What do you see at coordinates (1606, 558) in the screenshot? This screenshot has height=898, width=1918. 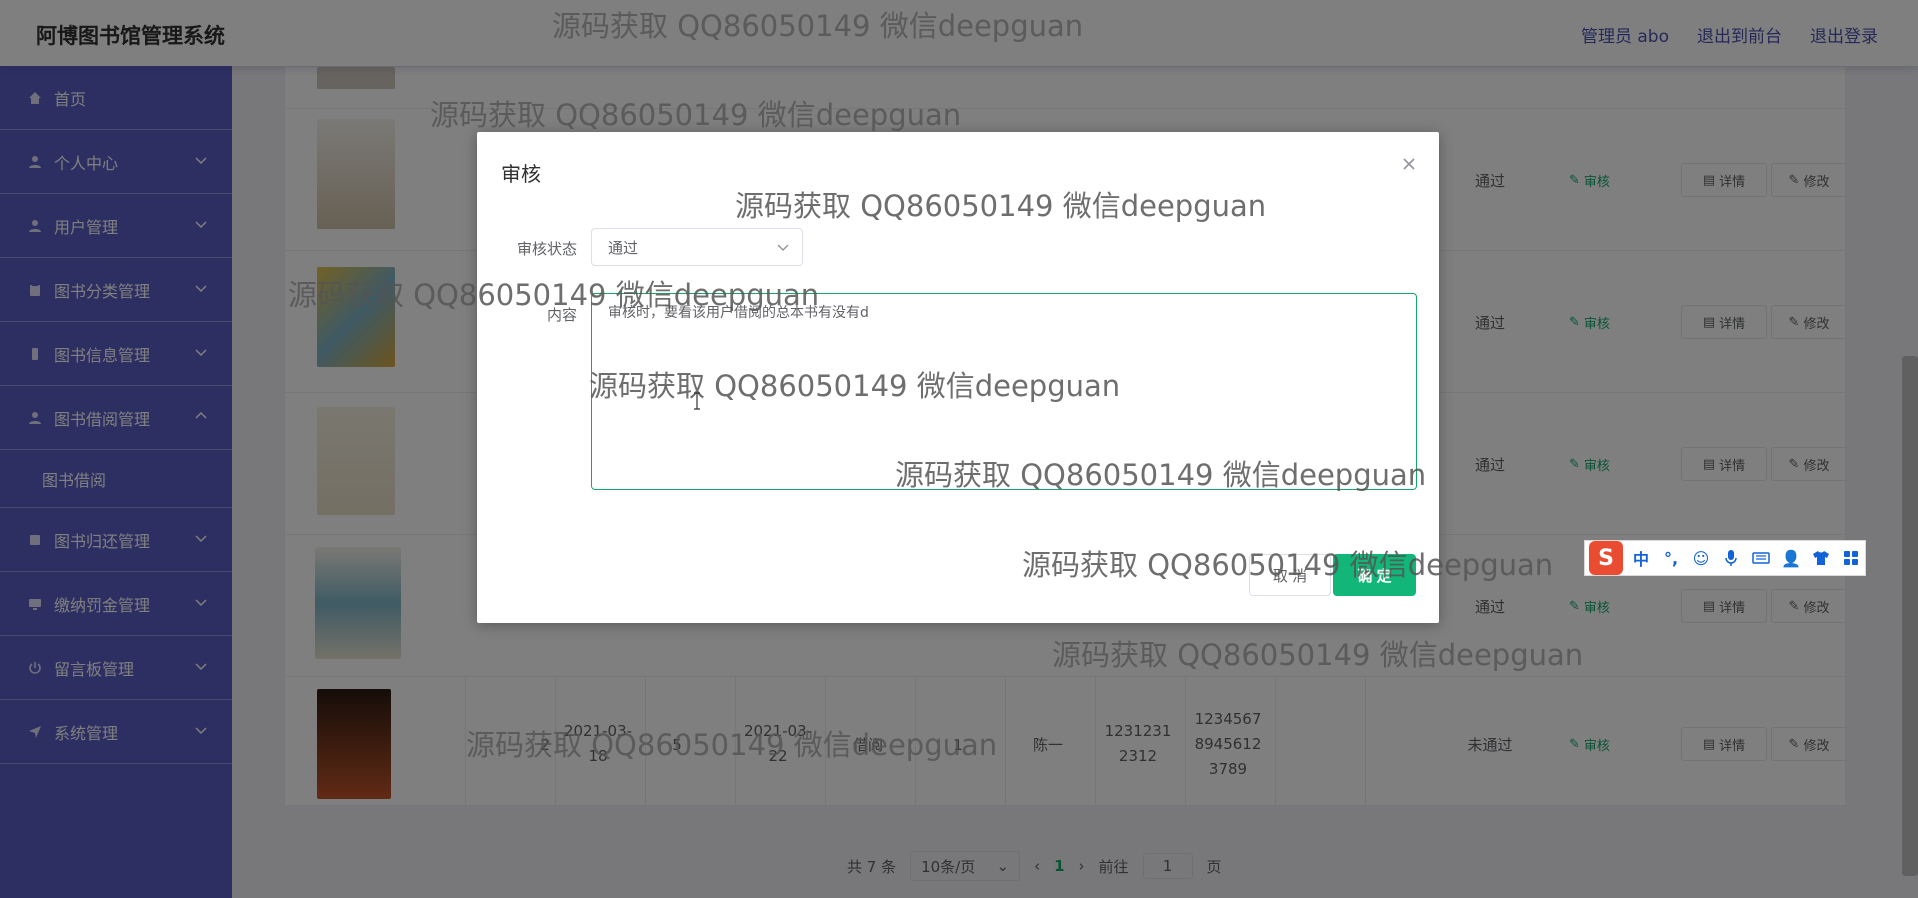 I see `ime-logo: S` at bounding box center [1606, 558].